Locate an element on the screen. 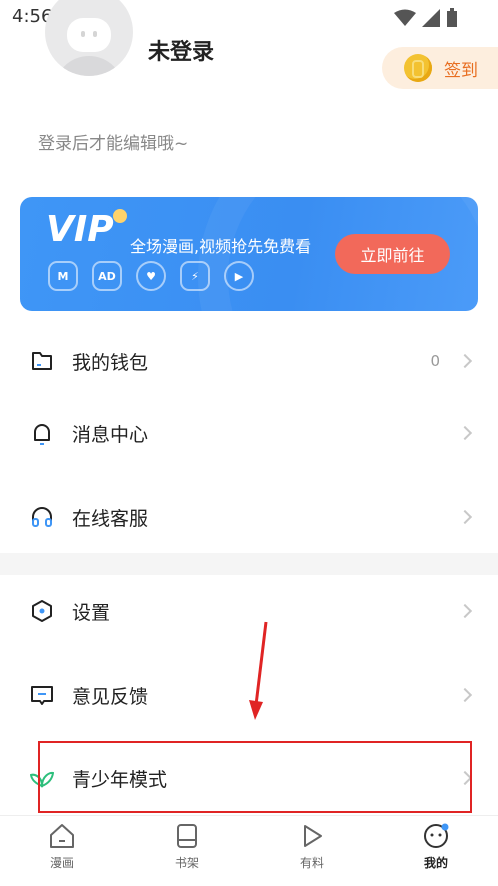  vip-logo: VIP is located at coordinates (80, 229).